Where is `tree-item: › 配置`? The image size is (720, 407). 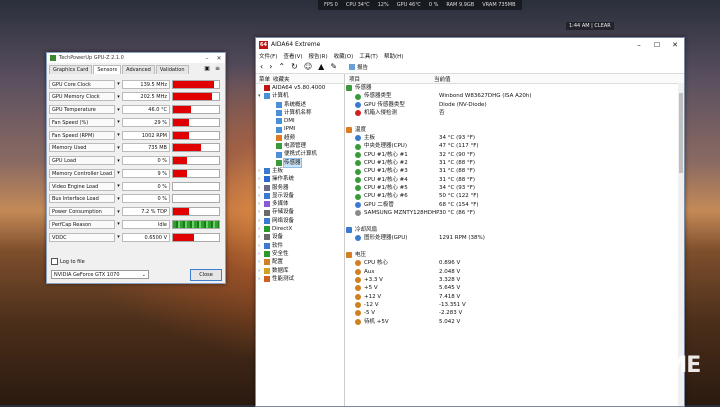 tree-item: › 配置 is located at coordinates (300, 262).